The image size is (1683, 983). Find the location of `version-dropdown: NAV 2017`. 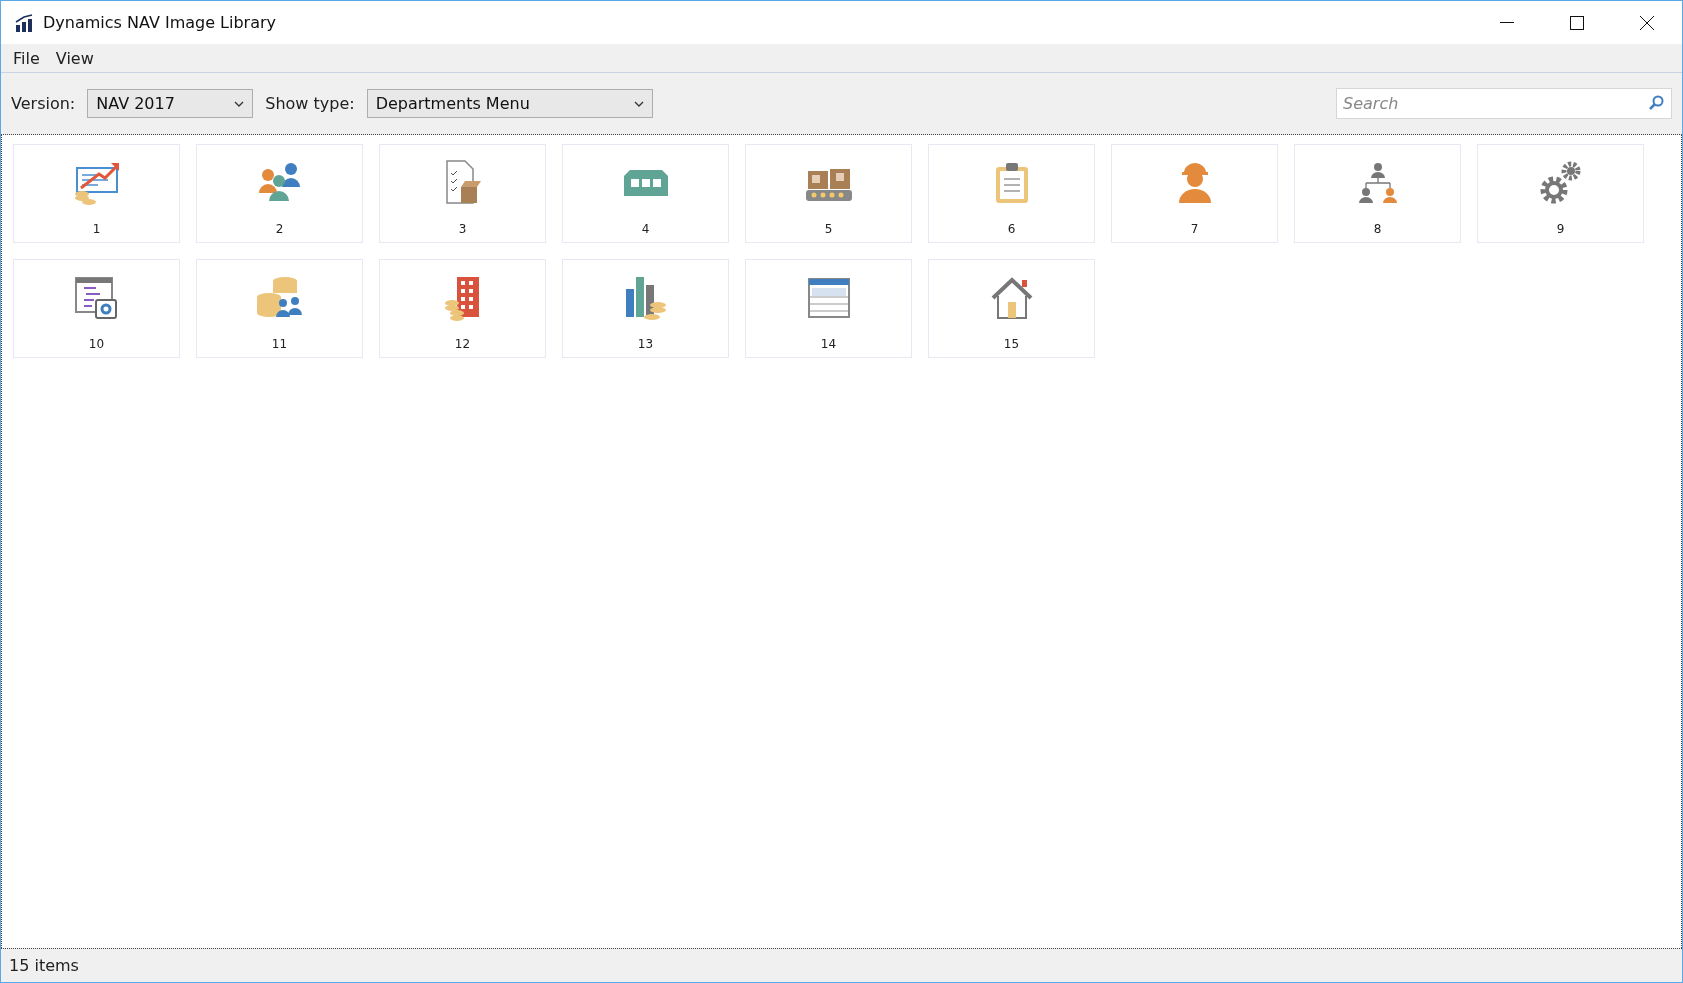

version-dropdown: NAV 2017 is located at coordinates (170, 103).